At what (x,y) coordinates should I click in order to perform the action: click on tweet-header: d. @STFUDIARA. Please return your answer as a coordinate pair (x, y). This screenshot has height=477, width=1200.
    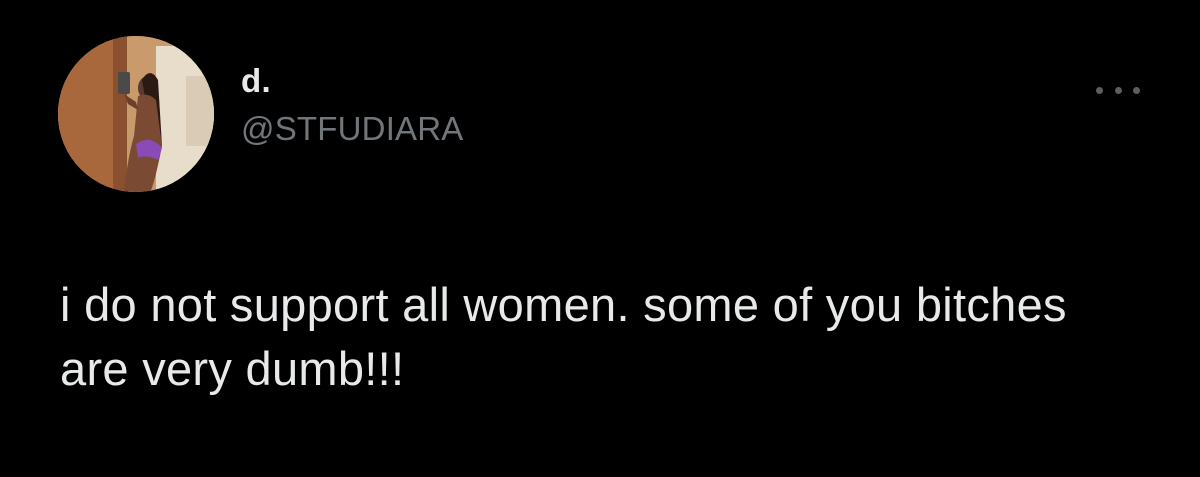
    Looking at the image, I should click on (261, 114).